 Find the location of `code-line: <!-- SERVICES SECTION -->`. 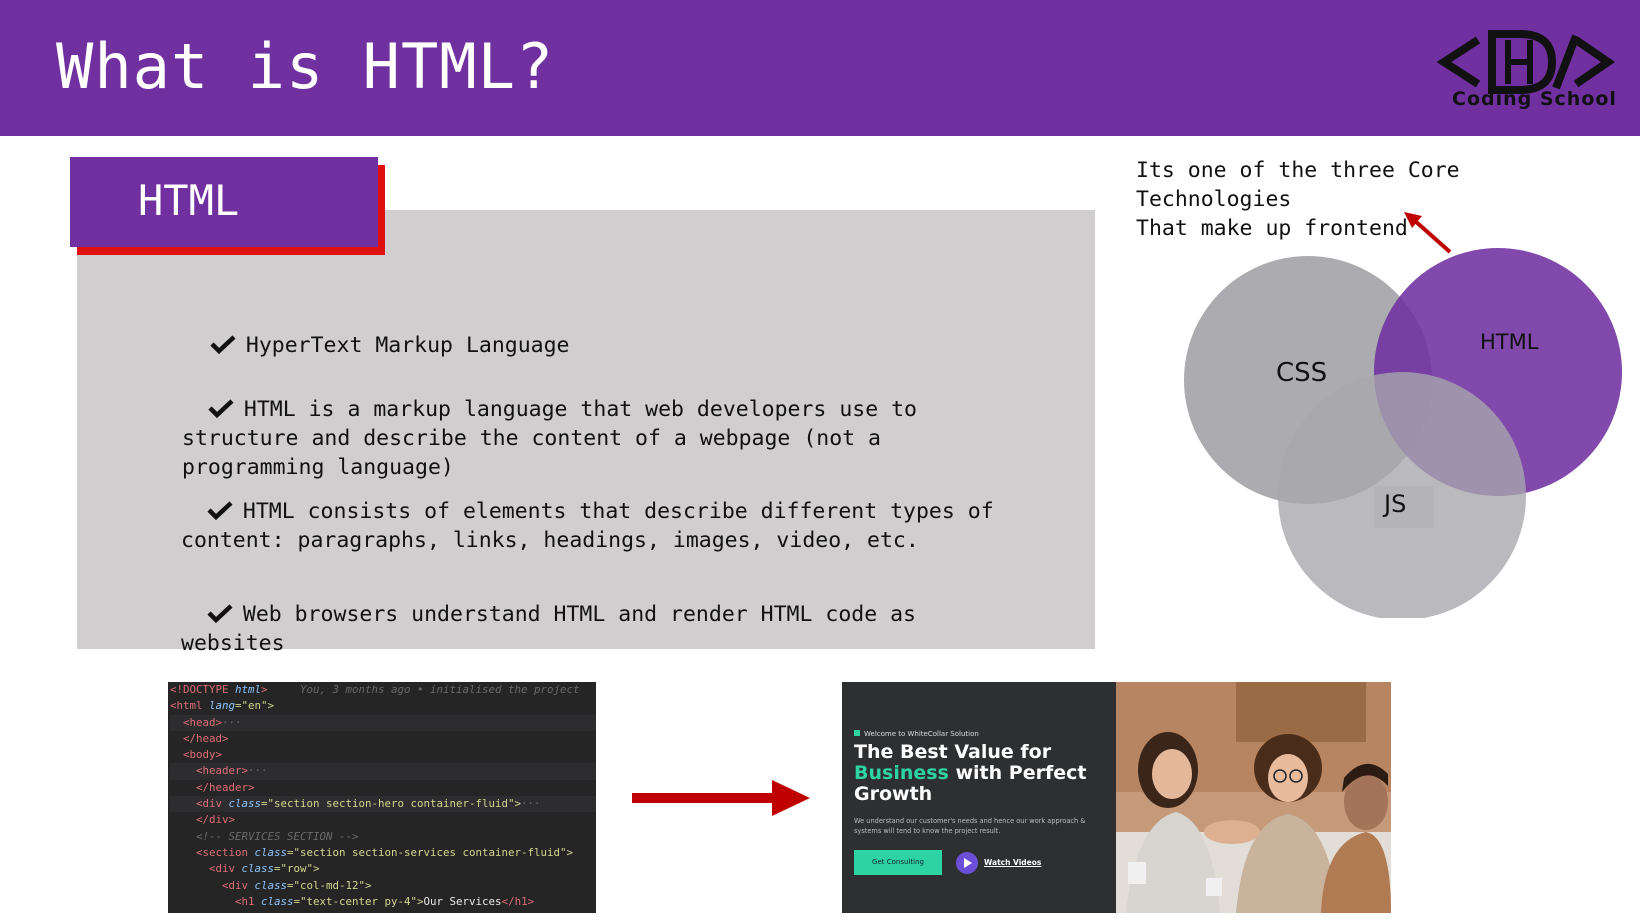

code-line: <!-- SERVICES SECTION --> is located at coordinates (264, 836).